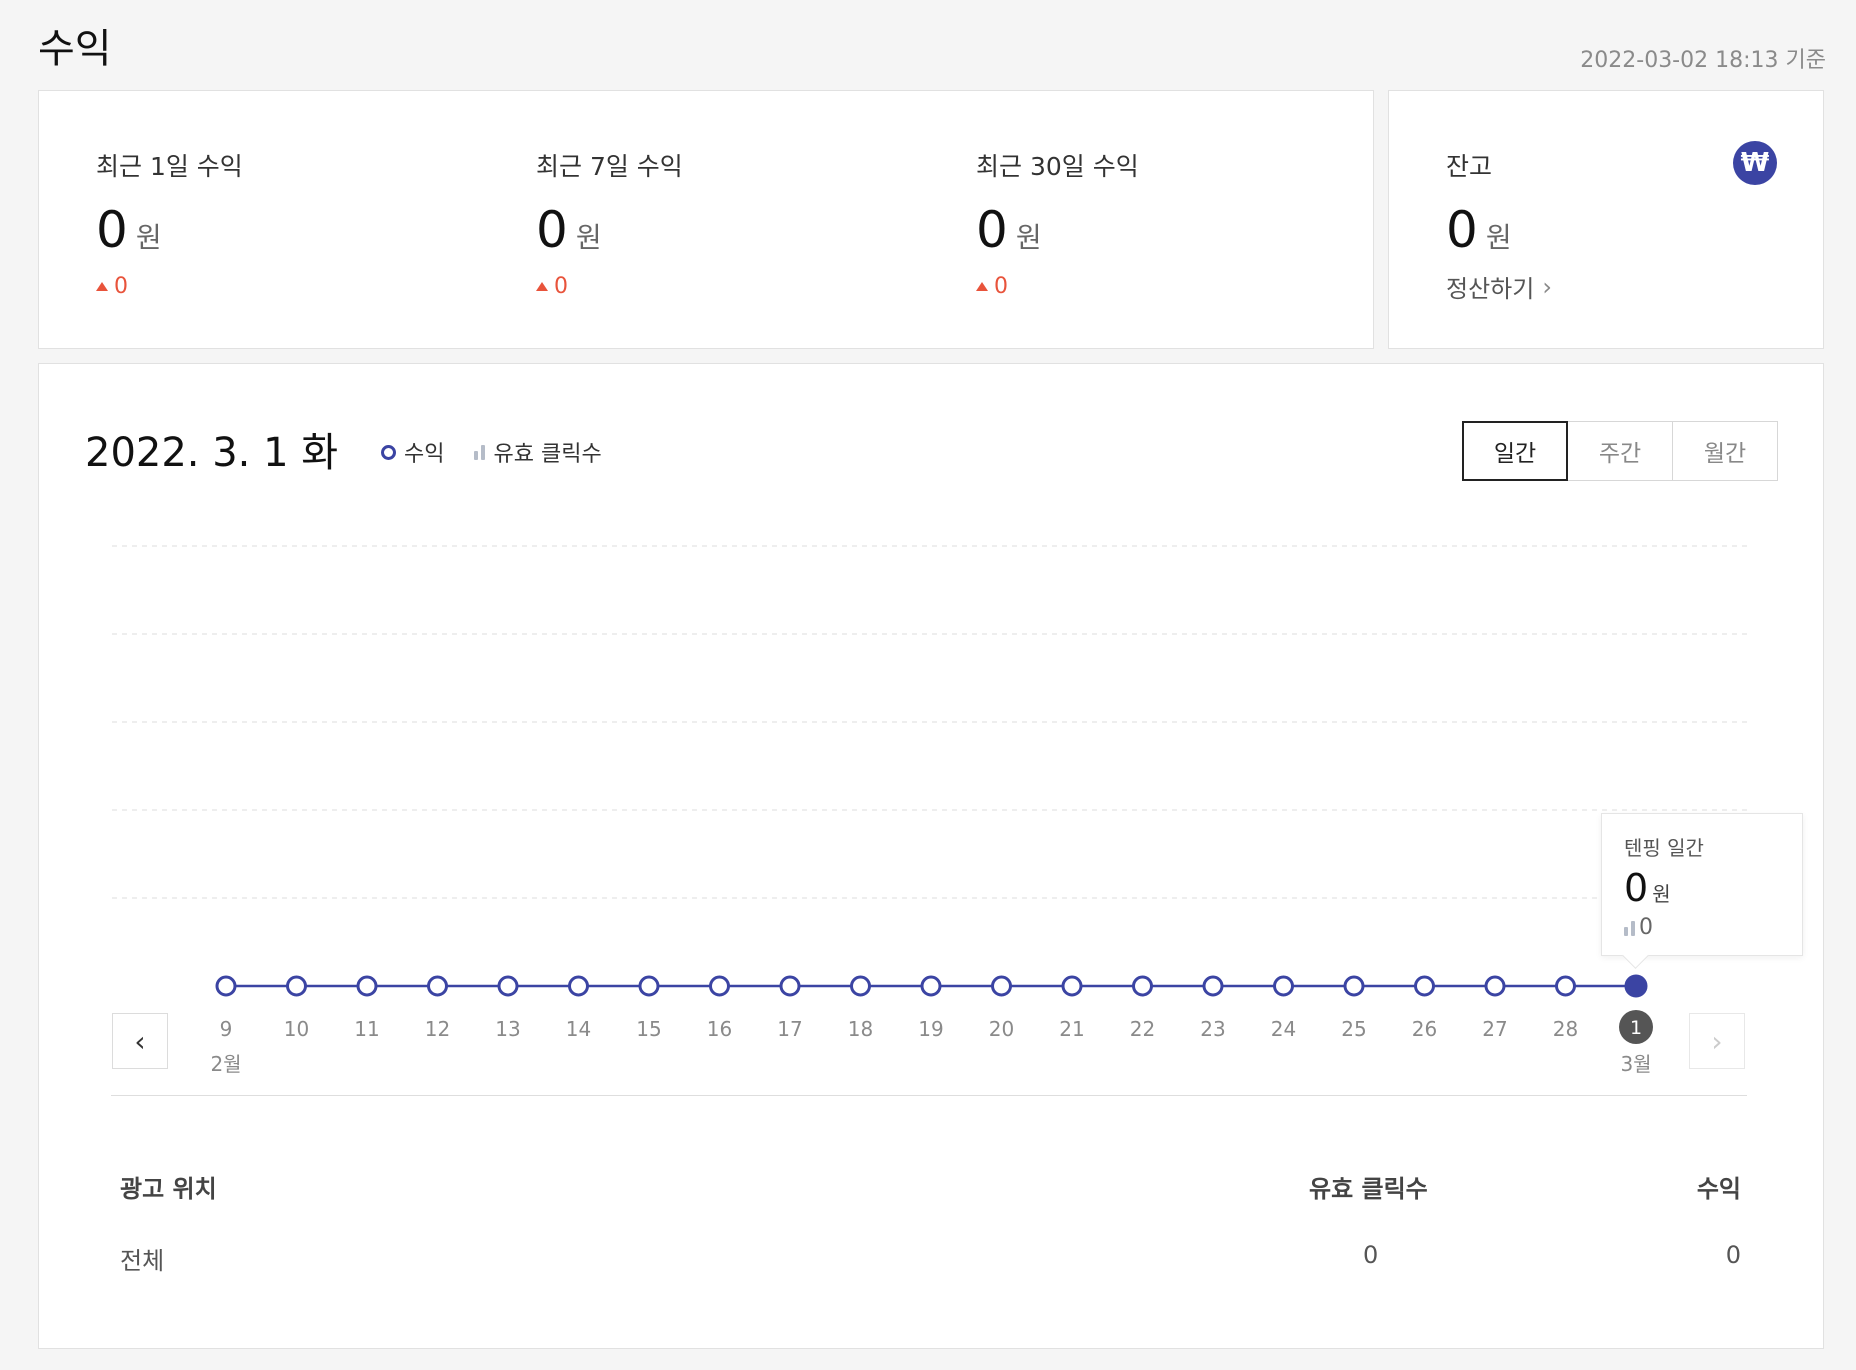 The width and height of the screenshot is (1856, 1370). What do you see at coordinates (1646, 927) in the screenshot?
I see `tooltip-clicks-value: 0` at bounding box center [1646, 927].